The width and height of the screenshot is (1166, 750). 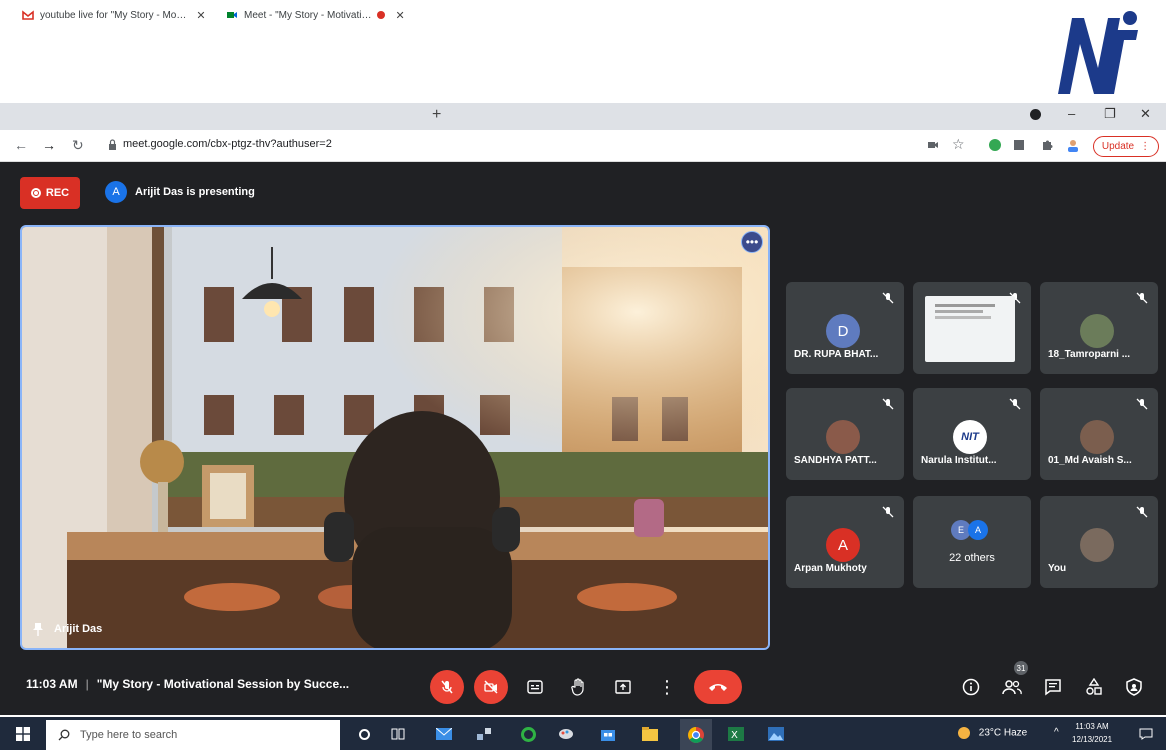 I want to click on mic-toggle-button, so click(x=447, y=687).